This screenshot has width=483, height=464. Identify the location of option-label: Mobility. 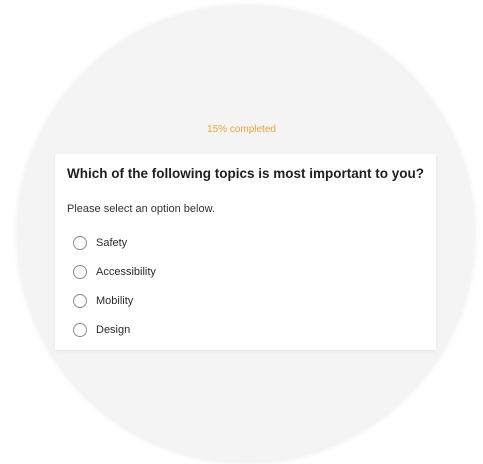
(115, 300).